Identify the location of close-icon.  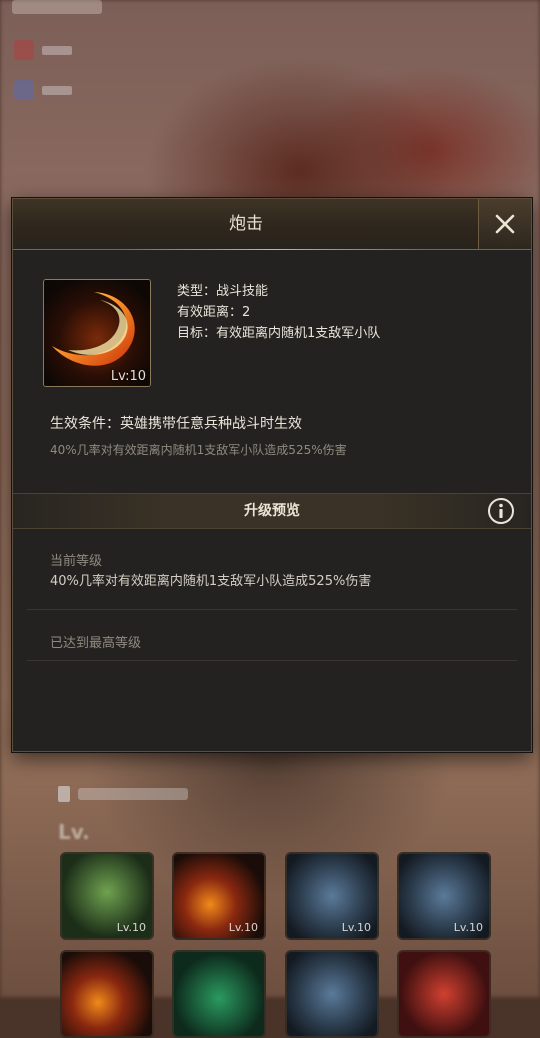
(505, 224).